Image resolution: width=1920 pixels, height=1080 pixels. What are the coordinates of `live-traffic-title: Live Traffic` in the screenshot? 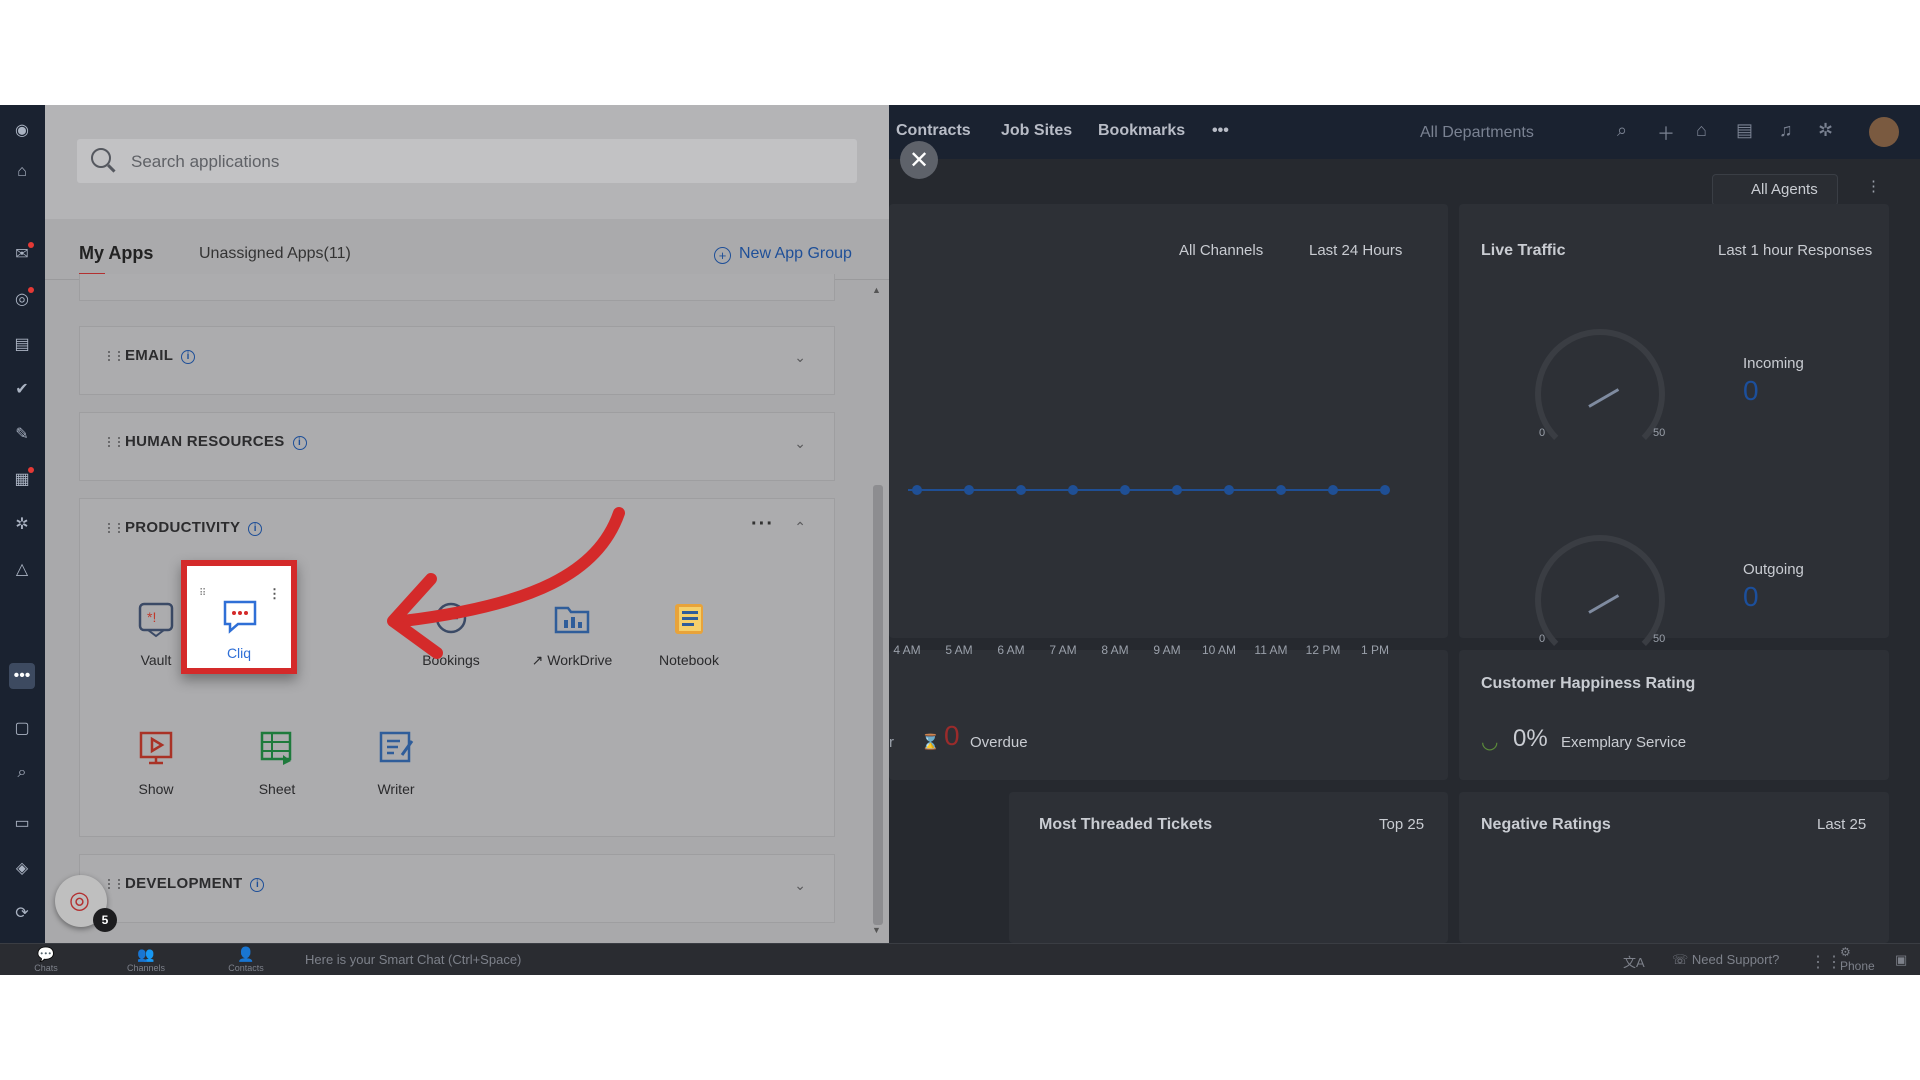 It's located at (1523, 250).